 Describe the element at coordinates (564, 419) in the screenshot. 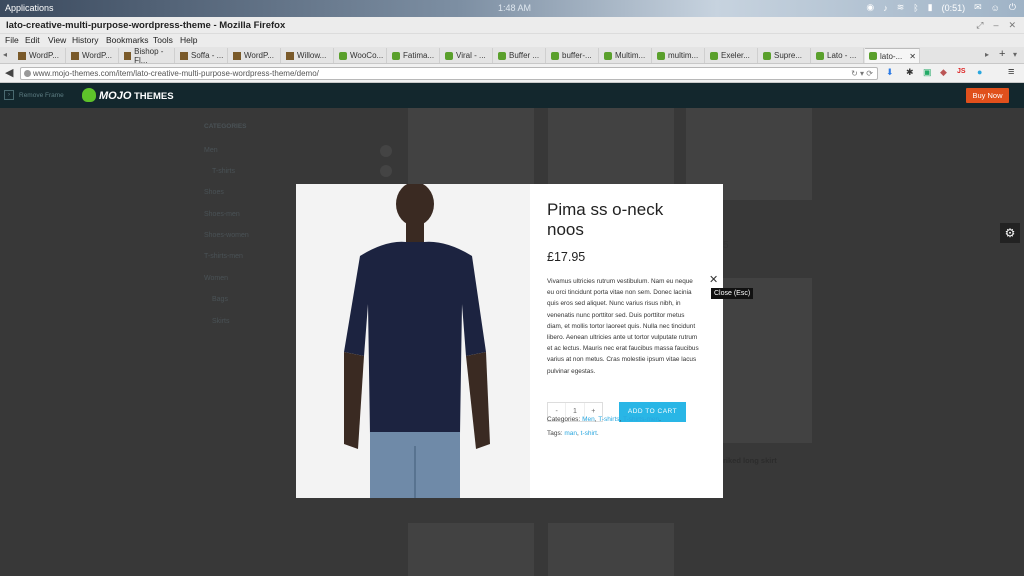

I see `categories-label: Categories:` at that location.